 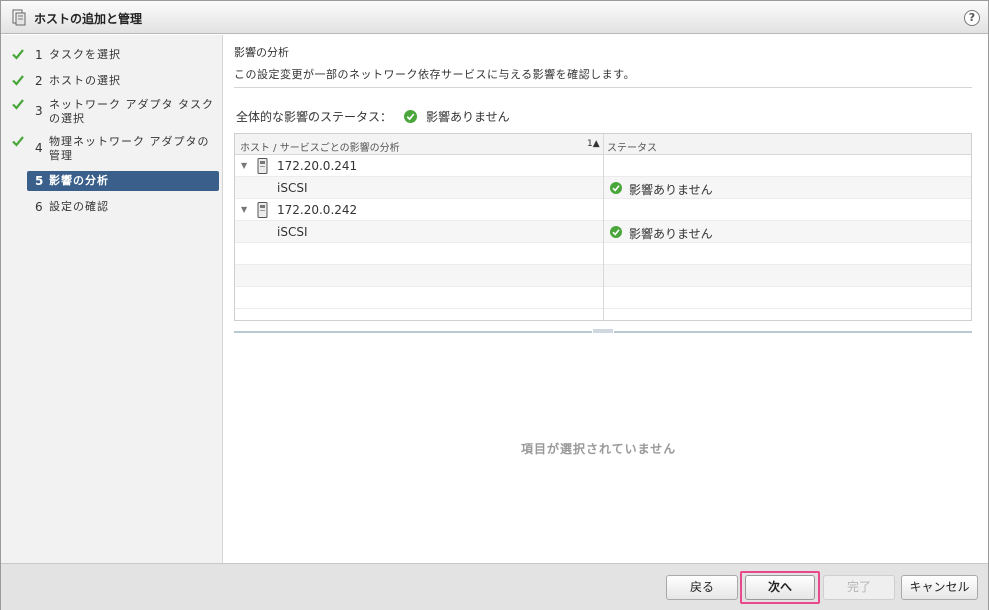 What do you see at coordinates (435, 74) in the screenshot?
I see `page-description: この設定変更が一部のネットワーク依存サービスに与える影響を確認します。` at bounding box center [435, 74].